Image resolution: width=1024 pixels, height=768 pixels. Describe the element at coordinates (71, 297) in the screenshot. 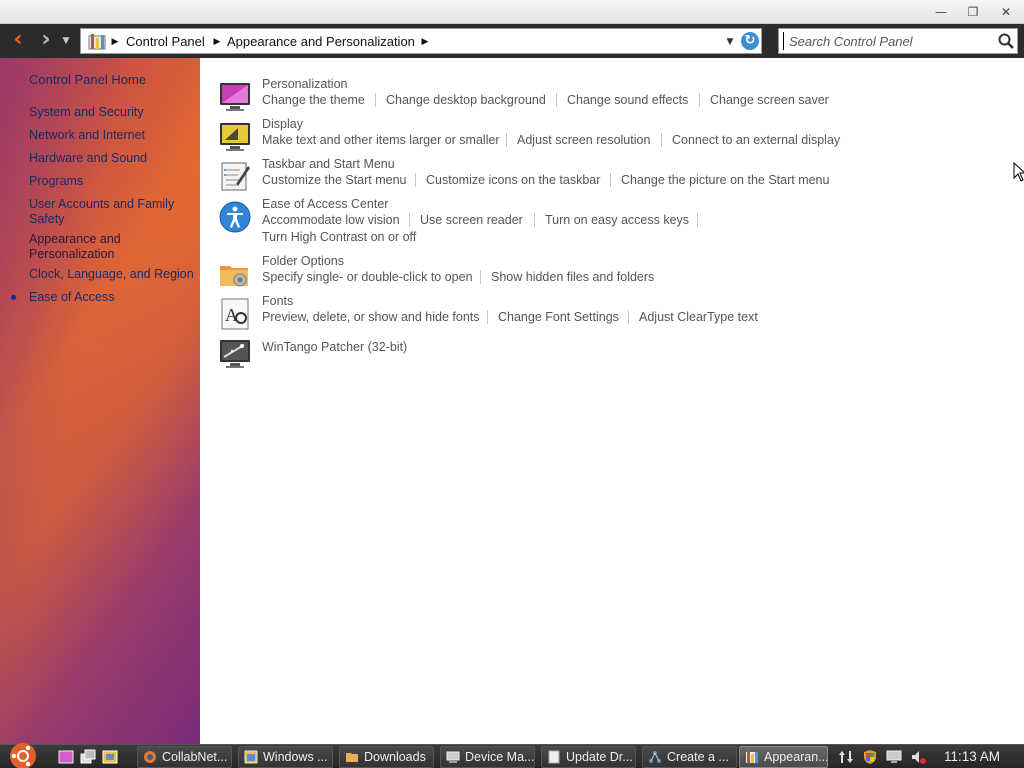

I see `sidebar-item-ease-of-access: Ease of Access` at that location.